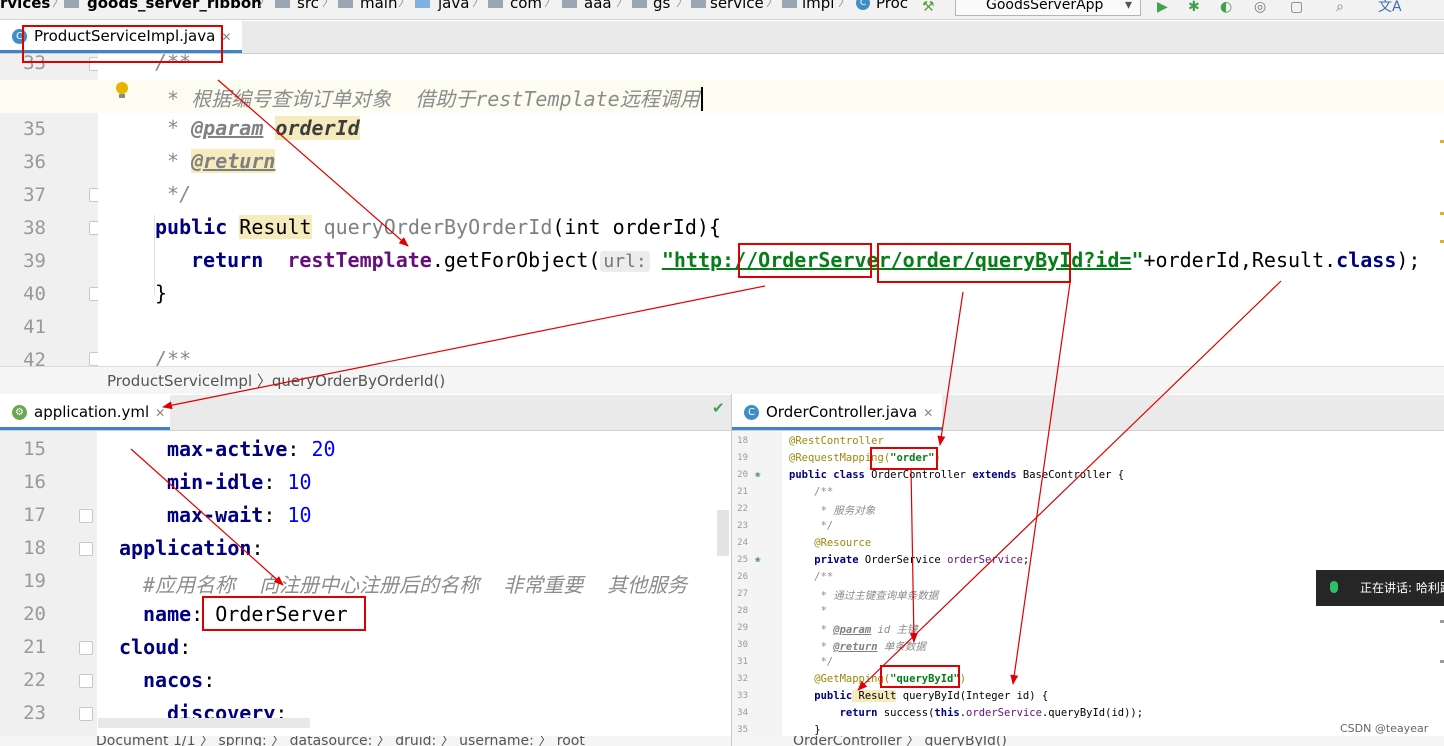 The width and height of the screenshot is (1444, 746). What do you see at coordinates (1128, 6) in the screenshot?
I see `chevron-down-icon: ▾` at bounding box center [1128, 6].